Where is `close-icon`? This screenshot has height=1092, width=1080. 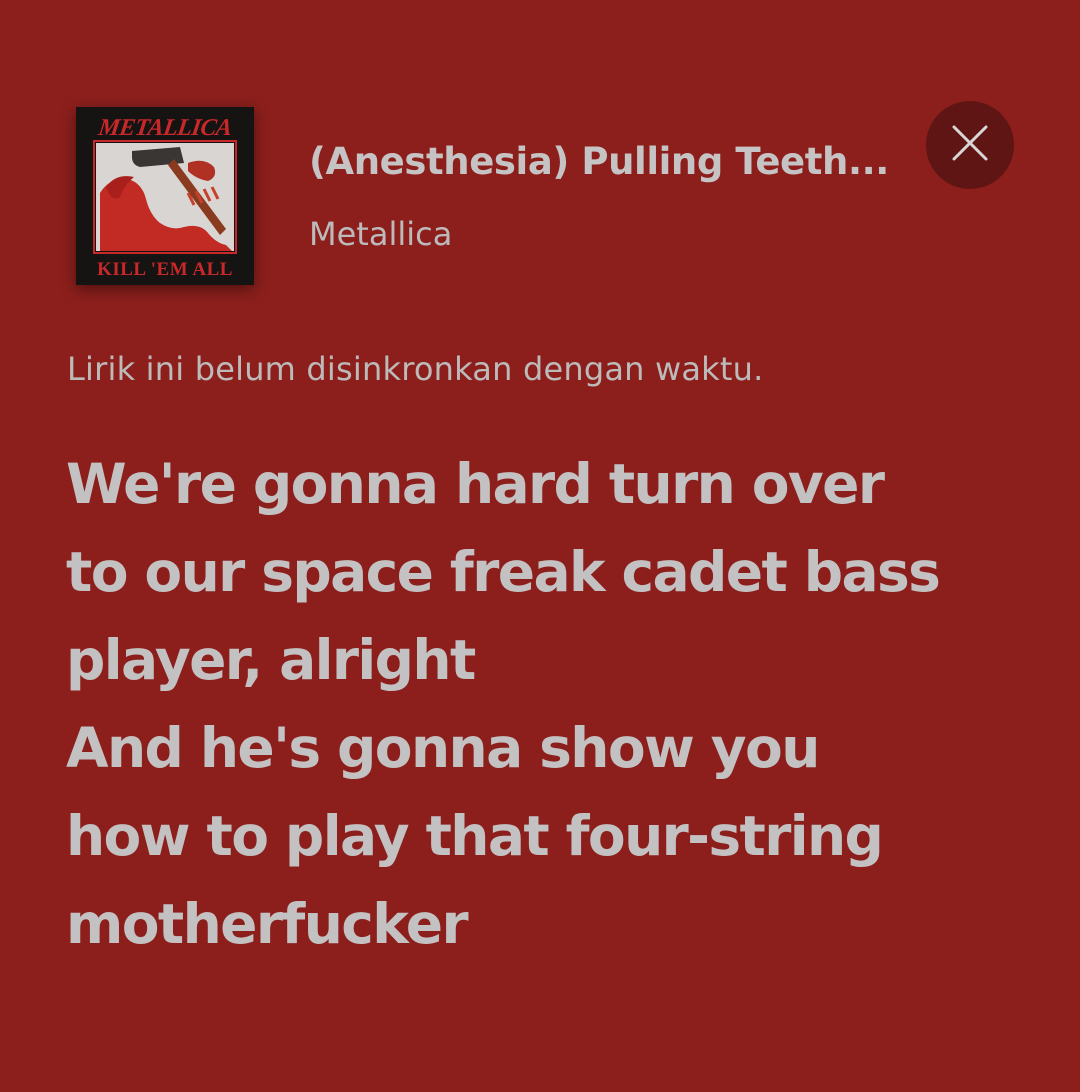
close-icon is located at coordinates (970, 145).